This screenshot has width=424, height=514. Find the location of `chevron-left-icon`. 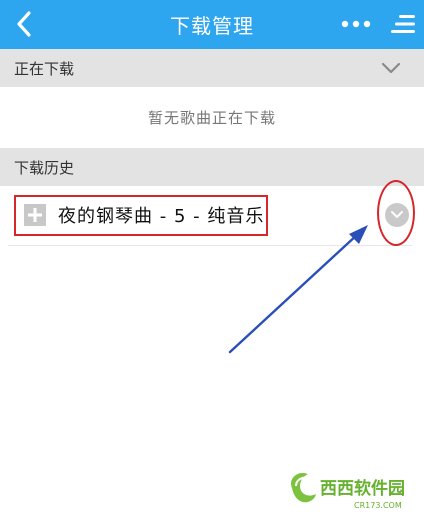

chevron-left-icon is located at coordinates (24, 24).